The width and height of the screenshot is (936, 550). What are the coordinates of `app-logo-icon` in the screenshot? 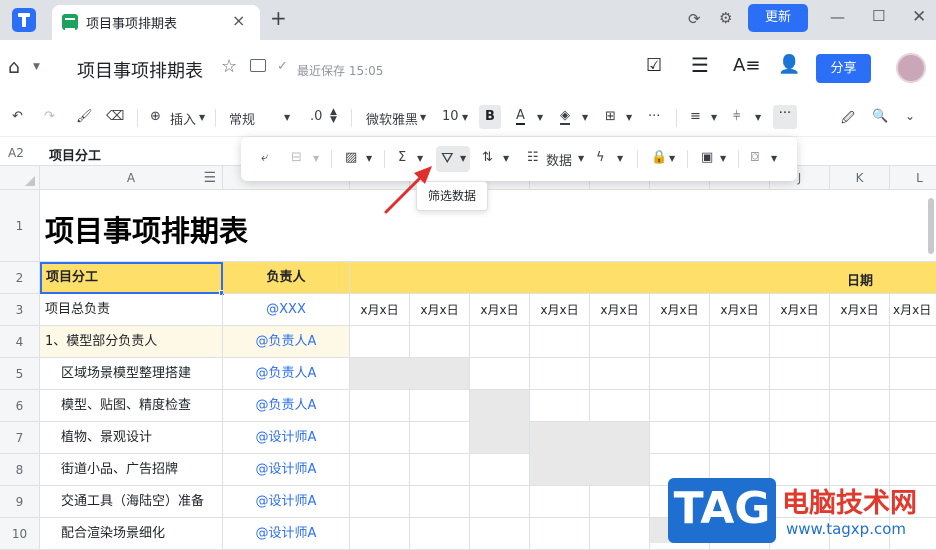 It's located at (24, 20).